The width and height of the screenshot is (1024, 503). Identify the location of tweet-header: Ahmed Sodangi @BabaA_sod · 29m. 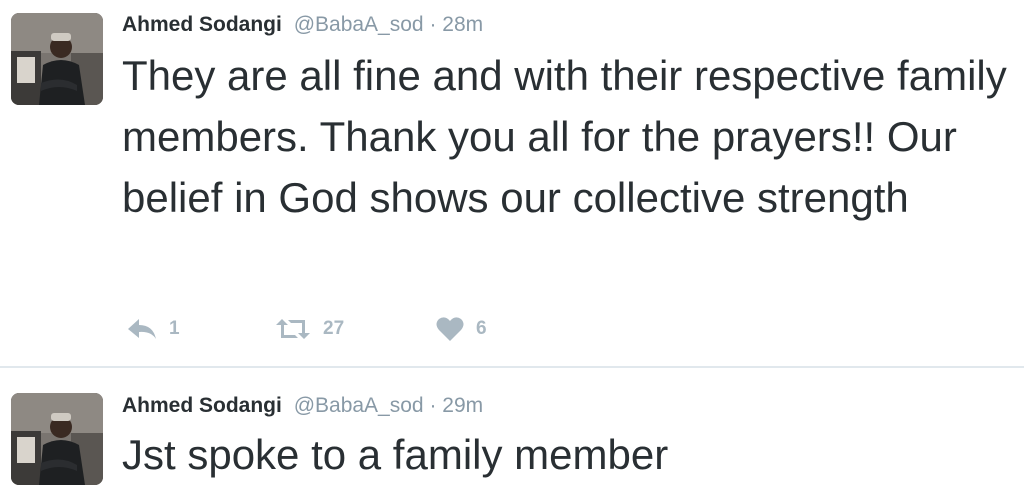
(302, 406).